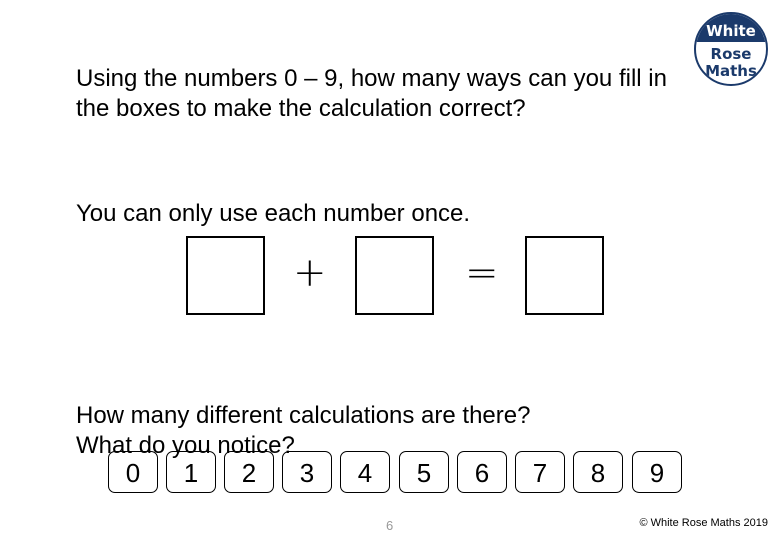  What do you see at coordinates (731, 54) in the screenshot?
I see `logo-line-2: Rose` at bounding box center [731, 54].